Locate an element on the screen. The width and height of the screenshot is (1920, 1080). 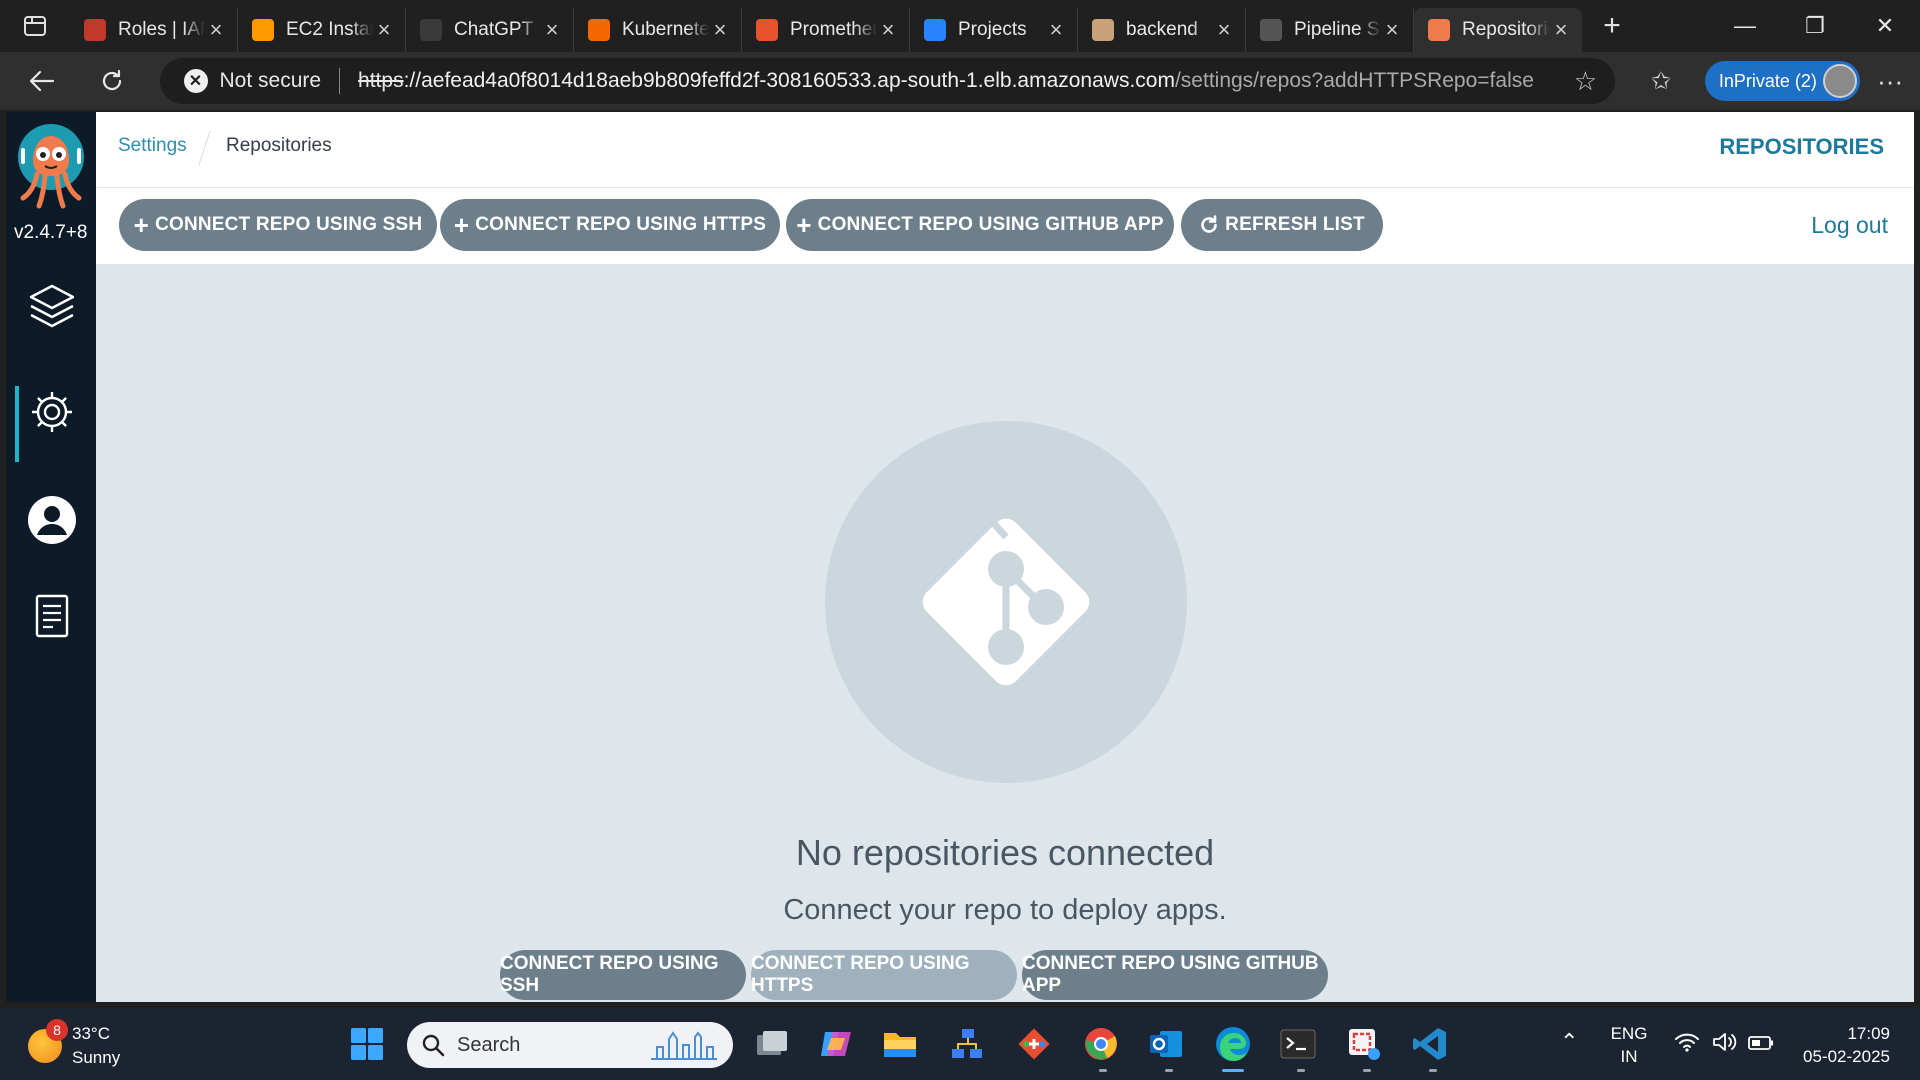
clock: 17:09 05-02-2025 is located at coordinates (1840, 1045).